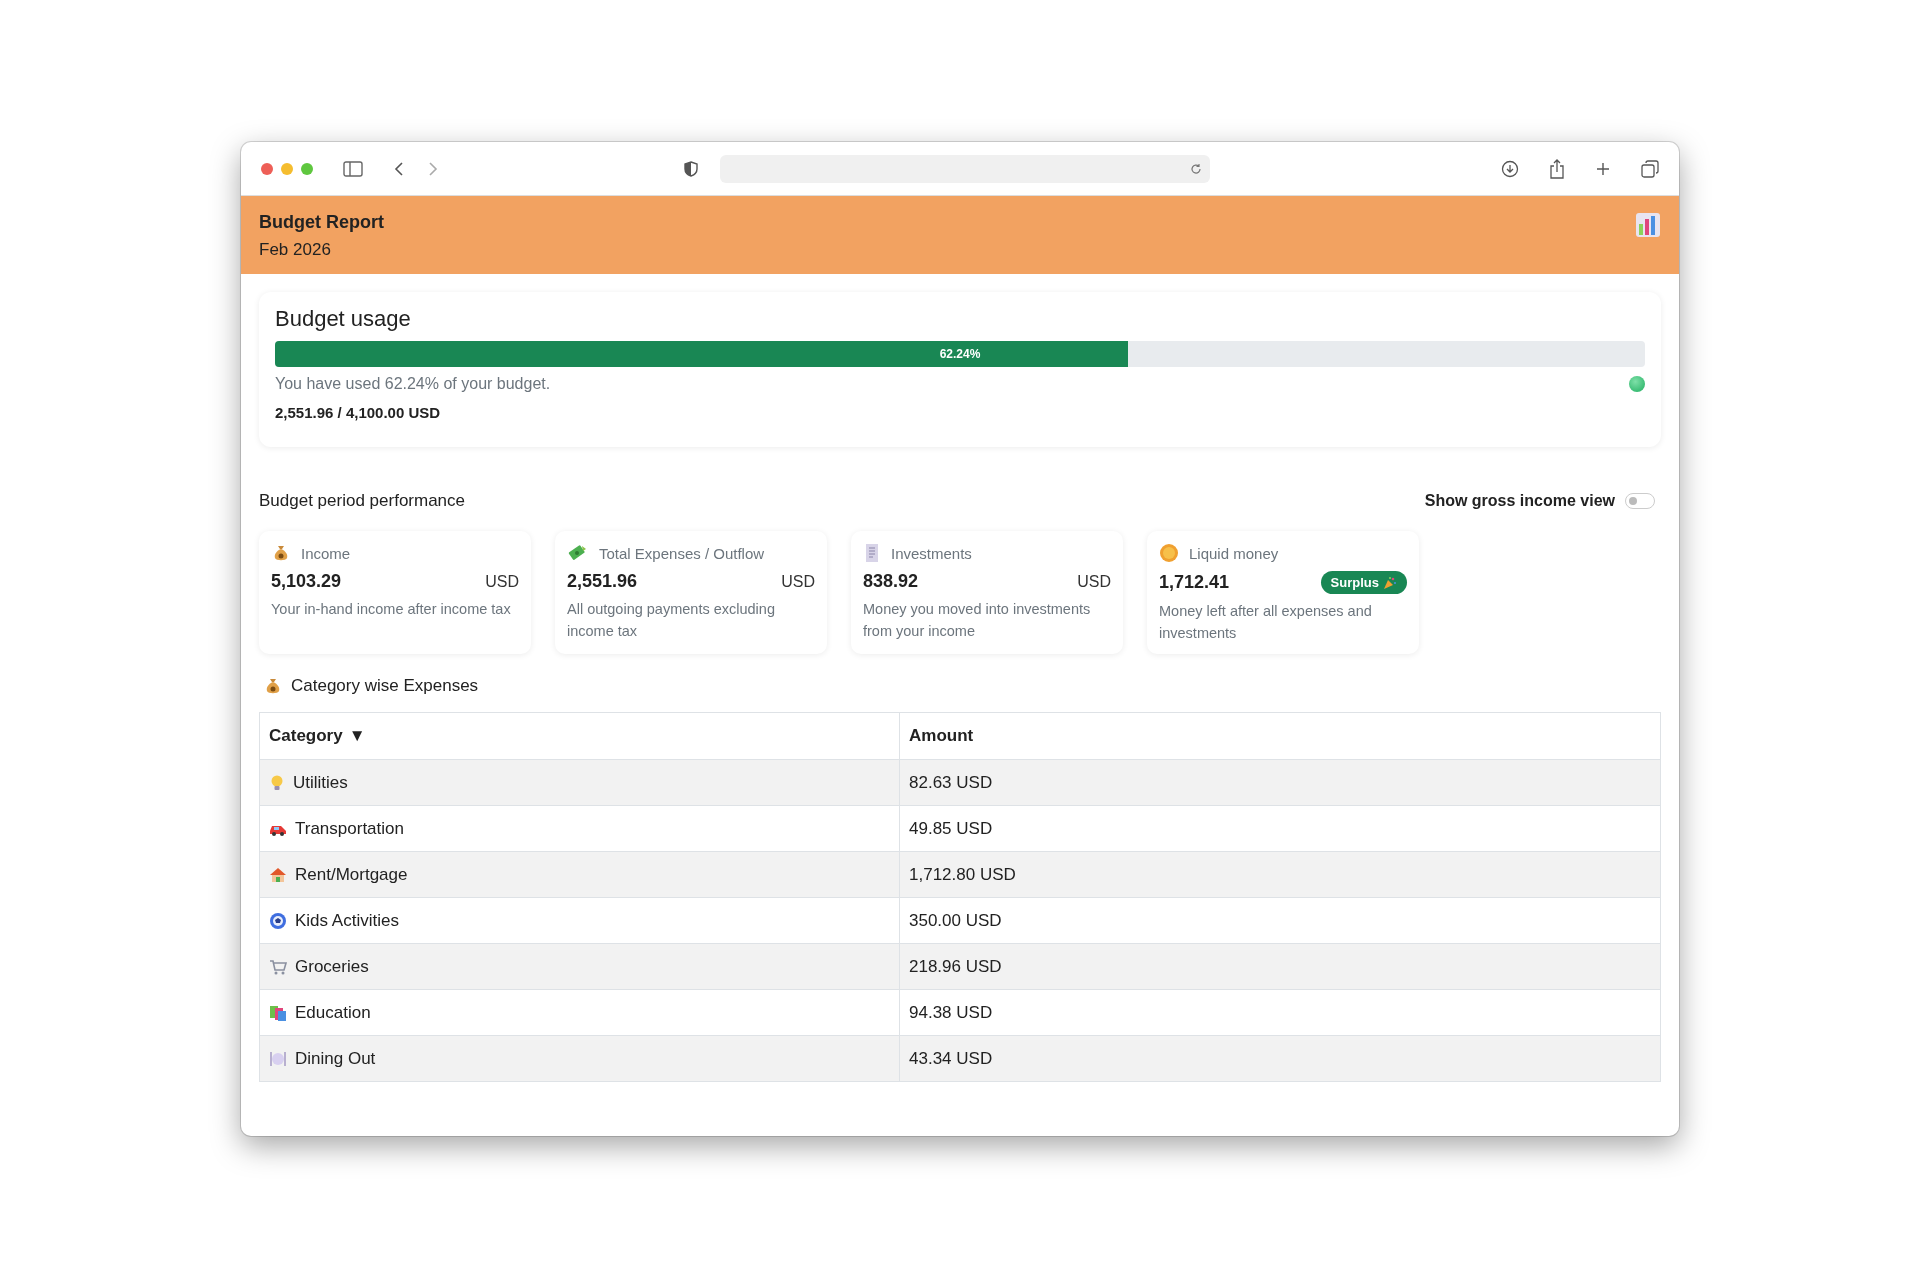 The image size is (1920, 1280). What do you see at coordinates (671, 620) in the screenshot?
I see `metric-description: All outgoing payments excluding income tax` at bounding box center [671, 620].